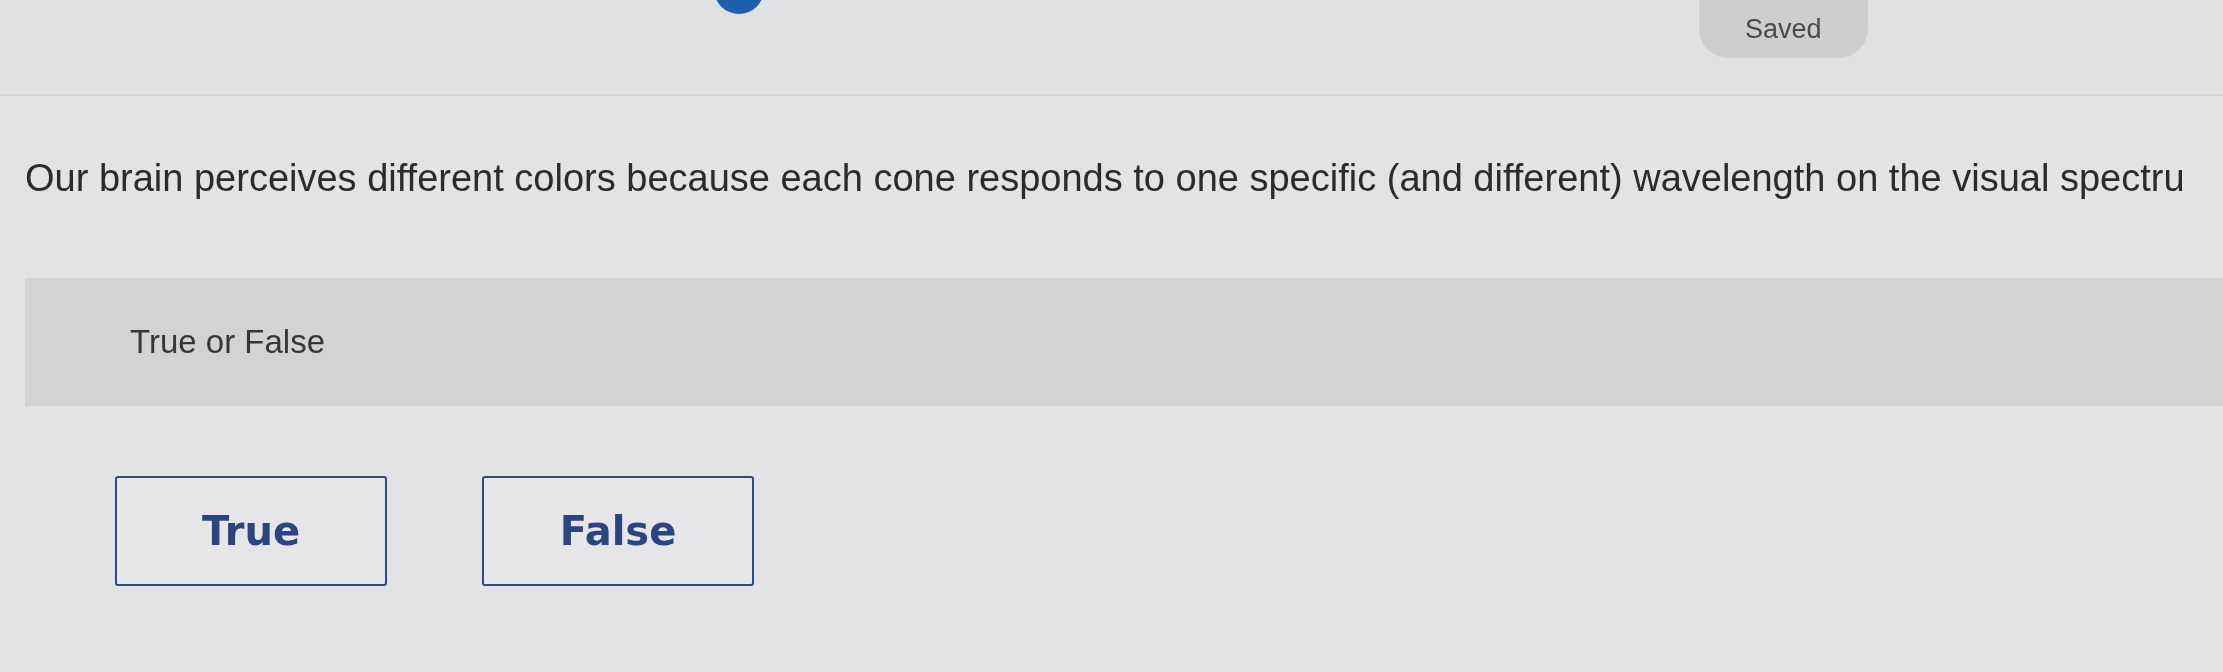 Image resolution: width=2223 pixels, height=672 pixels. What do you see at coordinates (1783, 29) in the screenshot?
I see `saved-status: Saved` at bounding box center [1783, 29].